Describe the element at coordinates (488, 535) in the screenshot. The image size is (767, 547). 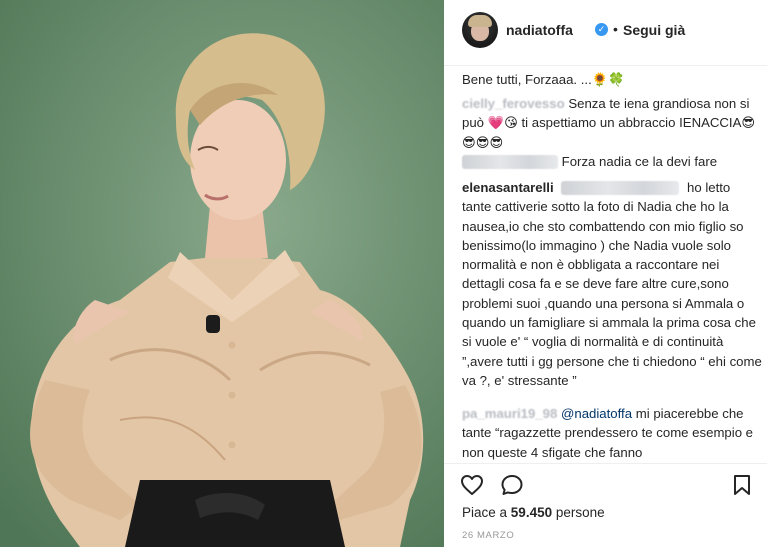
I see `post-date: 26 MARZO` at that location.